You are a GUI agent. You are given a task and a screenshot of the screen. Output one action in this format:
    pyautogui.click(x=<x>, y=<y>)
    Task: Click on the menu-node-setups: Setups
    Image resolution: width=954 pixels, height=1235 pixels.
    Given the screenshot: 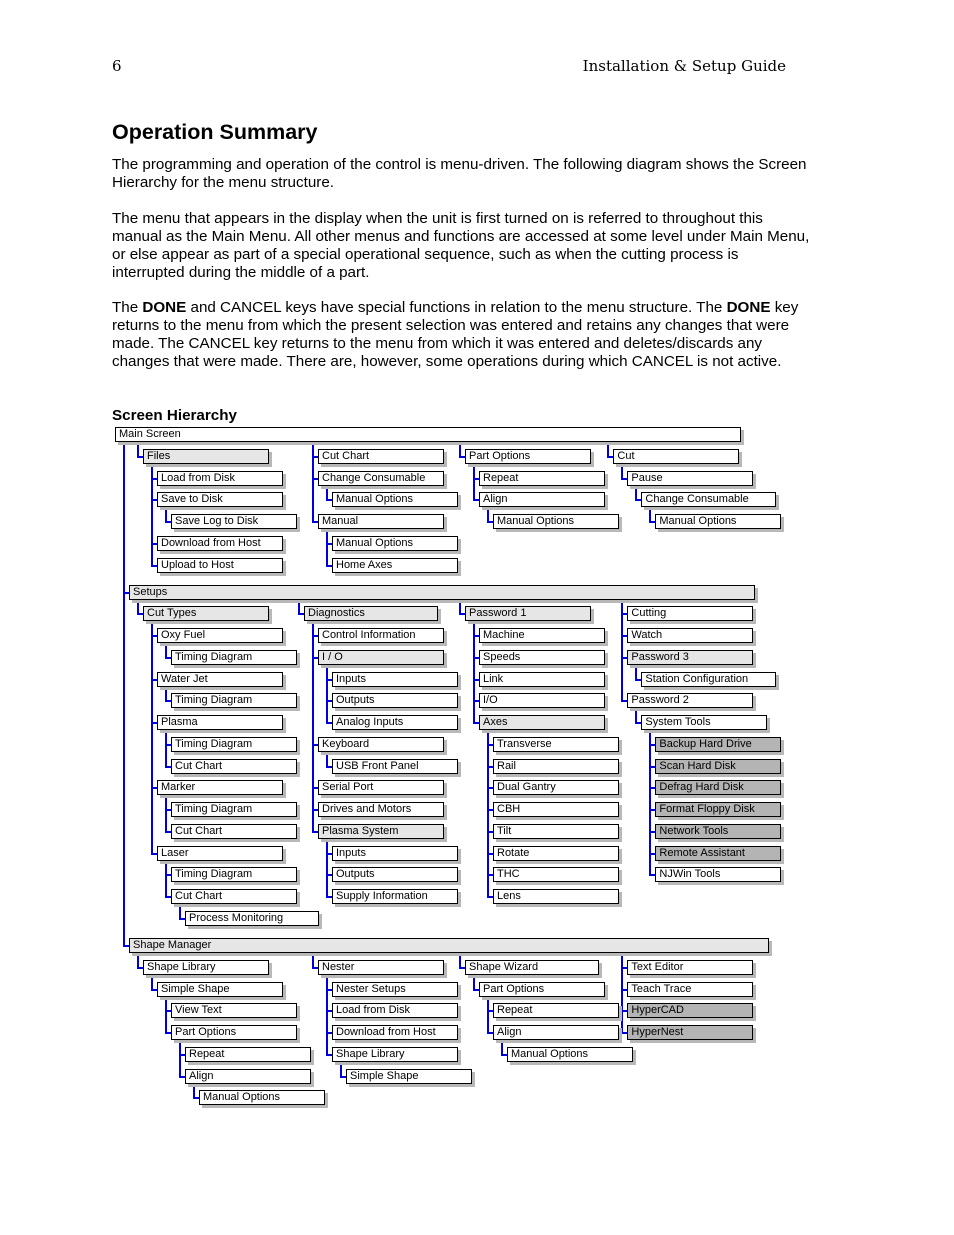 What is the action you would take?
    pyautogui.click(x=442, y=592)
    